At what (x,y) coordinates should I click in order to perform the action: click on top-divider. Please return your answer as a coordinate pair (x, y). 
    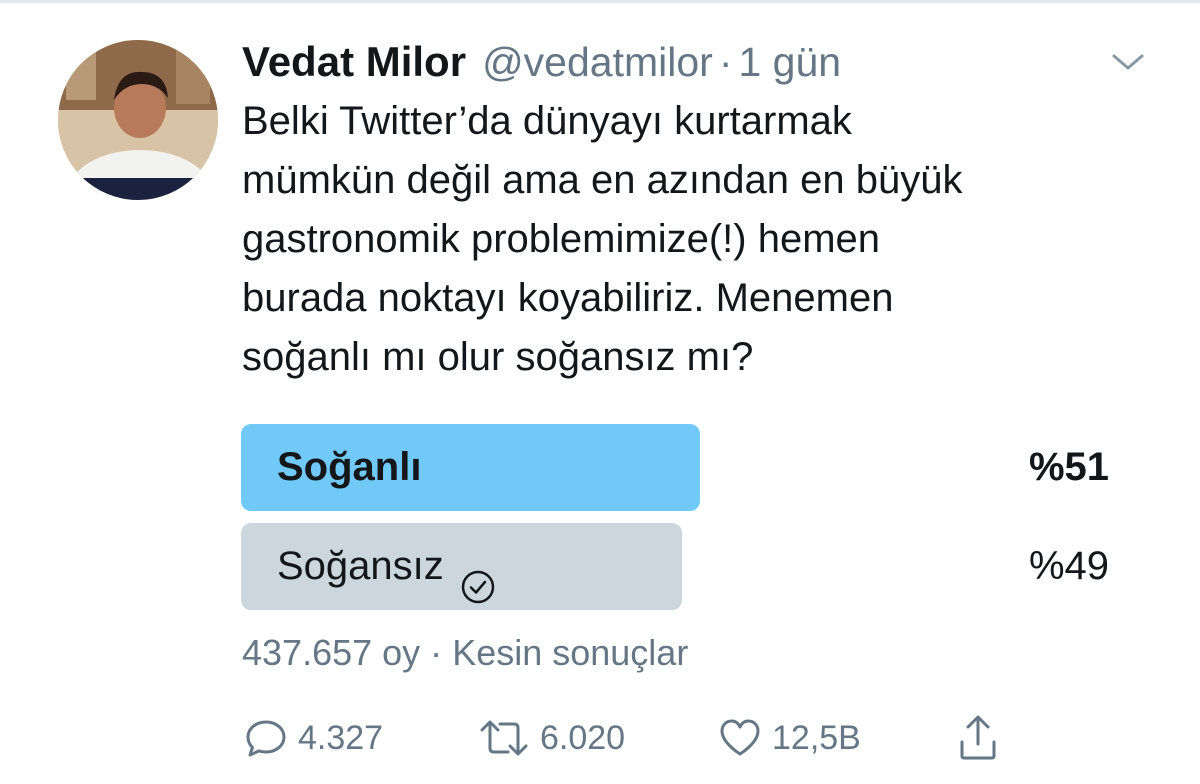
    Looking at the image, I should click on (600, 1).